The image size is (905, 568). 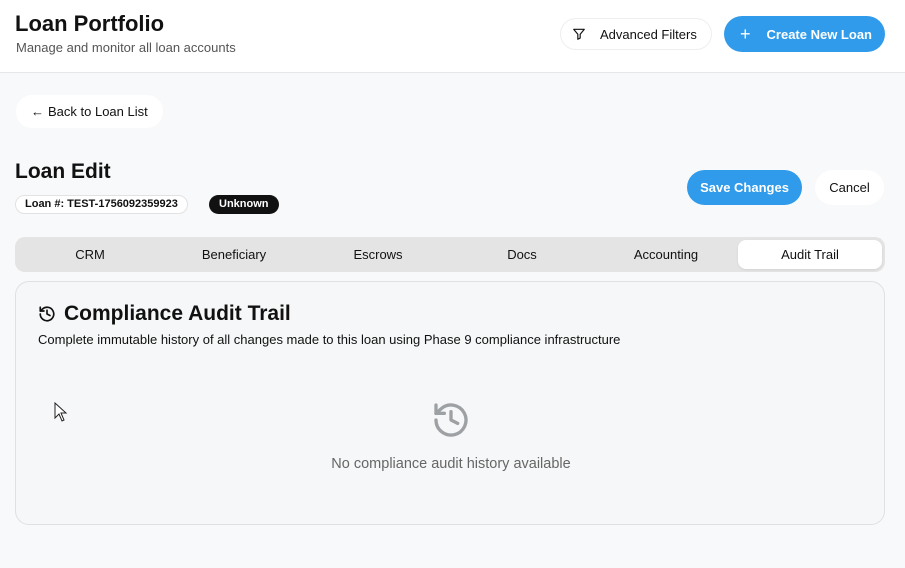 What do you see at coordinates (244, 204) in the screenshot?
I see `status-badge: Unknown` at bounding box center [244, 204].